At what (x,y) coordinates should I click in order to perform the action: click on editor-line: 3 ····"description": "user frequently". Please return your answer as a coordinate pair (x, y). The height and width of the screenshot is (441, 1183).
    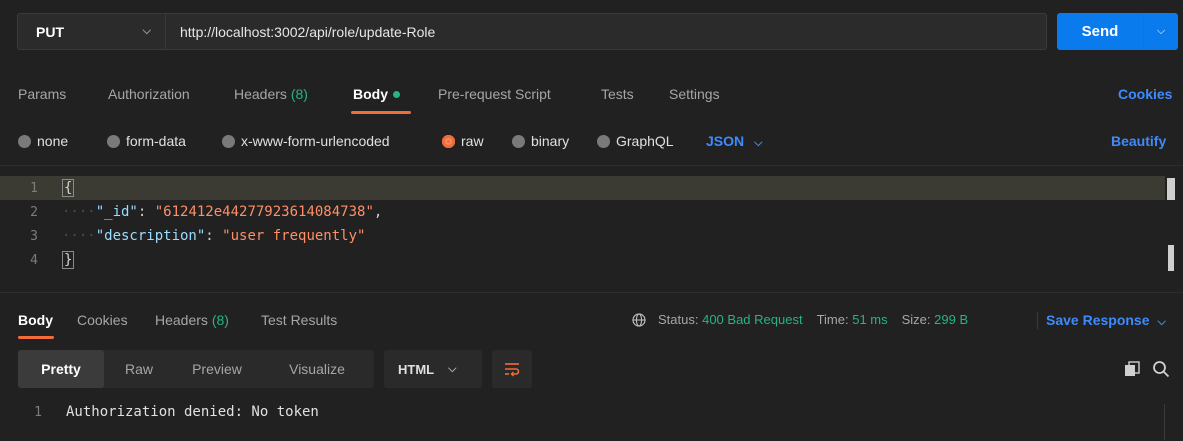
    Looking at the image, I should click on (582, 236).